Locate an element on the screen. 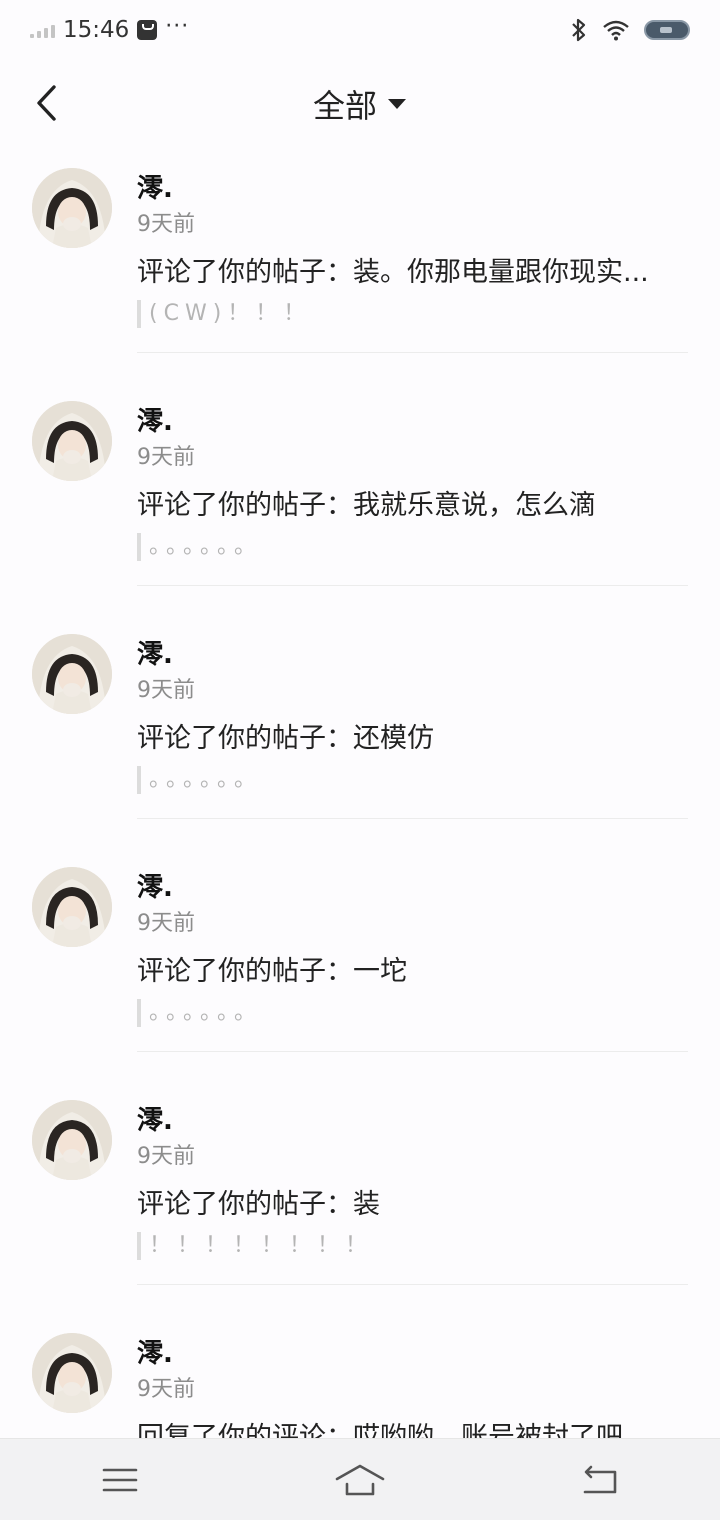 This screenshot has height=1520, width=720. system-nav-bar is located at coordinates (360, 1479).